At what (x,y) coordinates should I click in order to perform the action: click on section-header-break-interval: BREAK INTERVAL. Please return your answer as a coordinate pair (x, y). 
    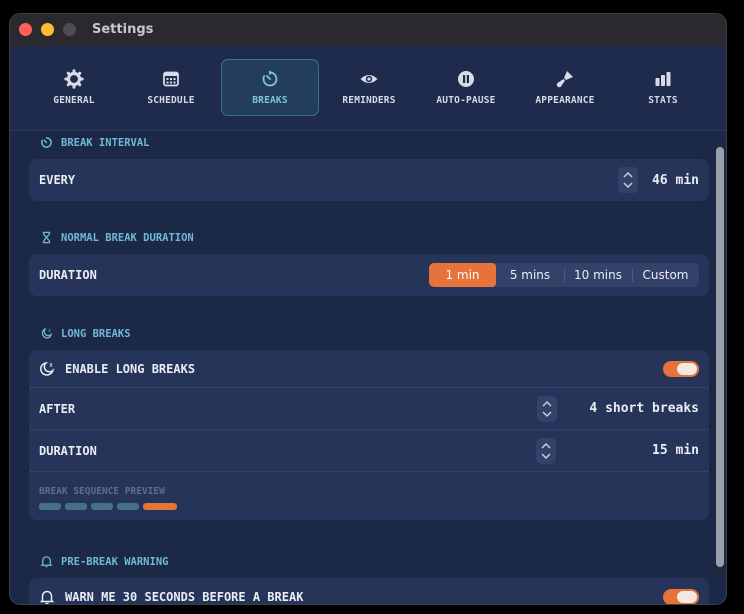
    Looking at the image, I should click on (95, 142).